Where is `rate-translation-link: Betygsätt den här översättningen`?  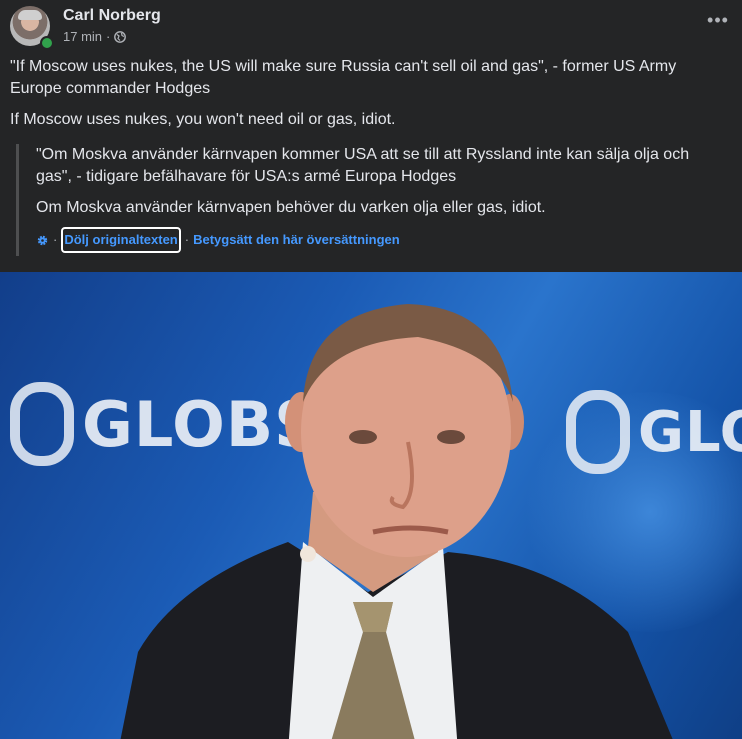 rate-translation-link: Betygsätt den här översättningen is located at coordinates (296, 240).